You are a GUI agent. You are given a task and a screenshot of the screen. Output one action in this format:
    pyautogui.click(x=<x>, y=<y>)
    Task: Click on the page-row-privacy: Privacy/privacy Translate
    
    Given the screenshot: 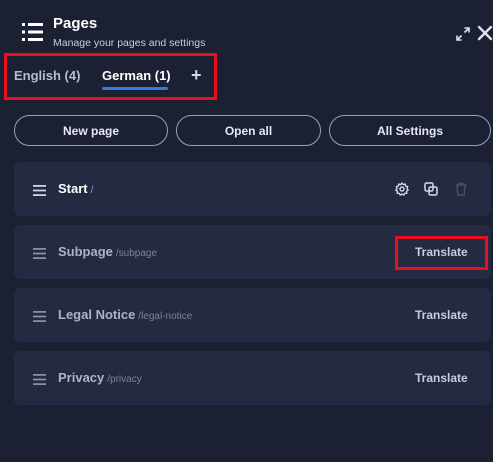 What is the action you would take?
    pyautogui.click(x=252, y=378)
    